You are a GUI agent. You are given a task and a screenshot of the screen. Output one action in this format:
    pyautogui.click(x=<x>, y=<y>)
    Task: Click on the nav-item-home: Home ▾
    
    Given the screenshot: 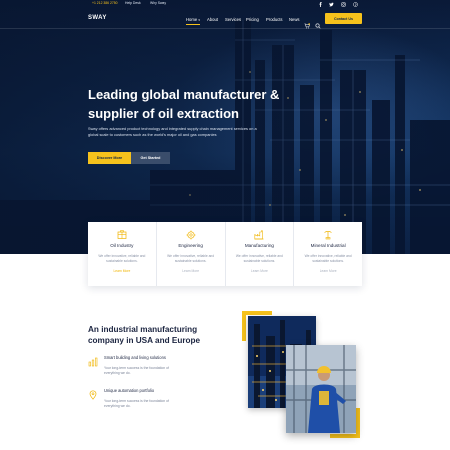 What is the action you would take?
    pyautogui.click(x=193, y=20)
    